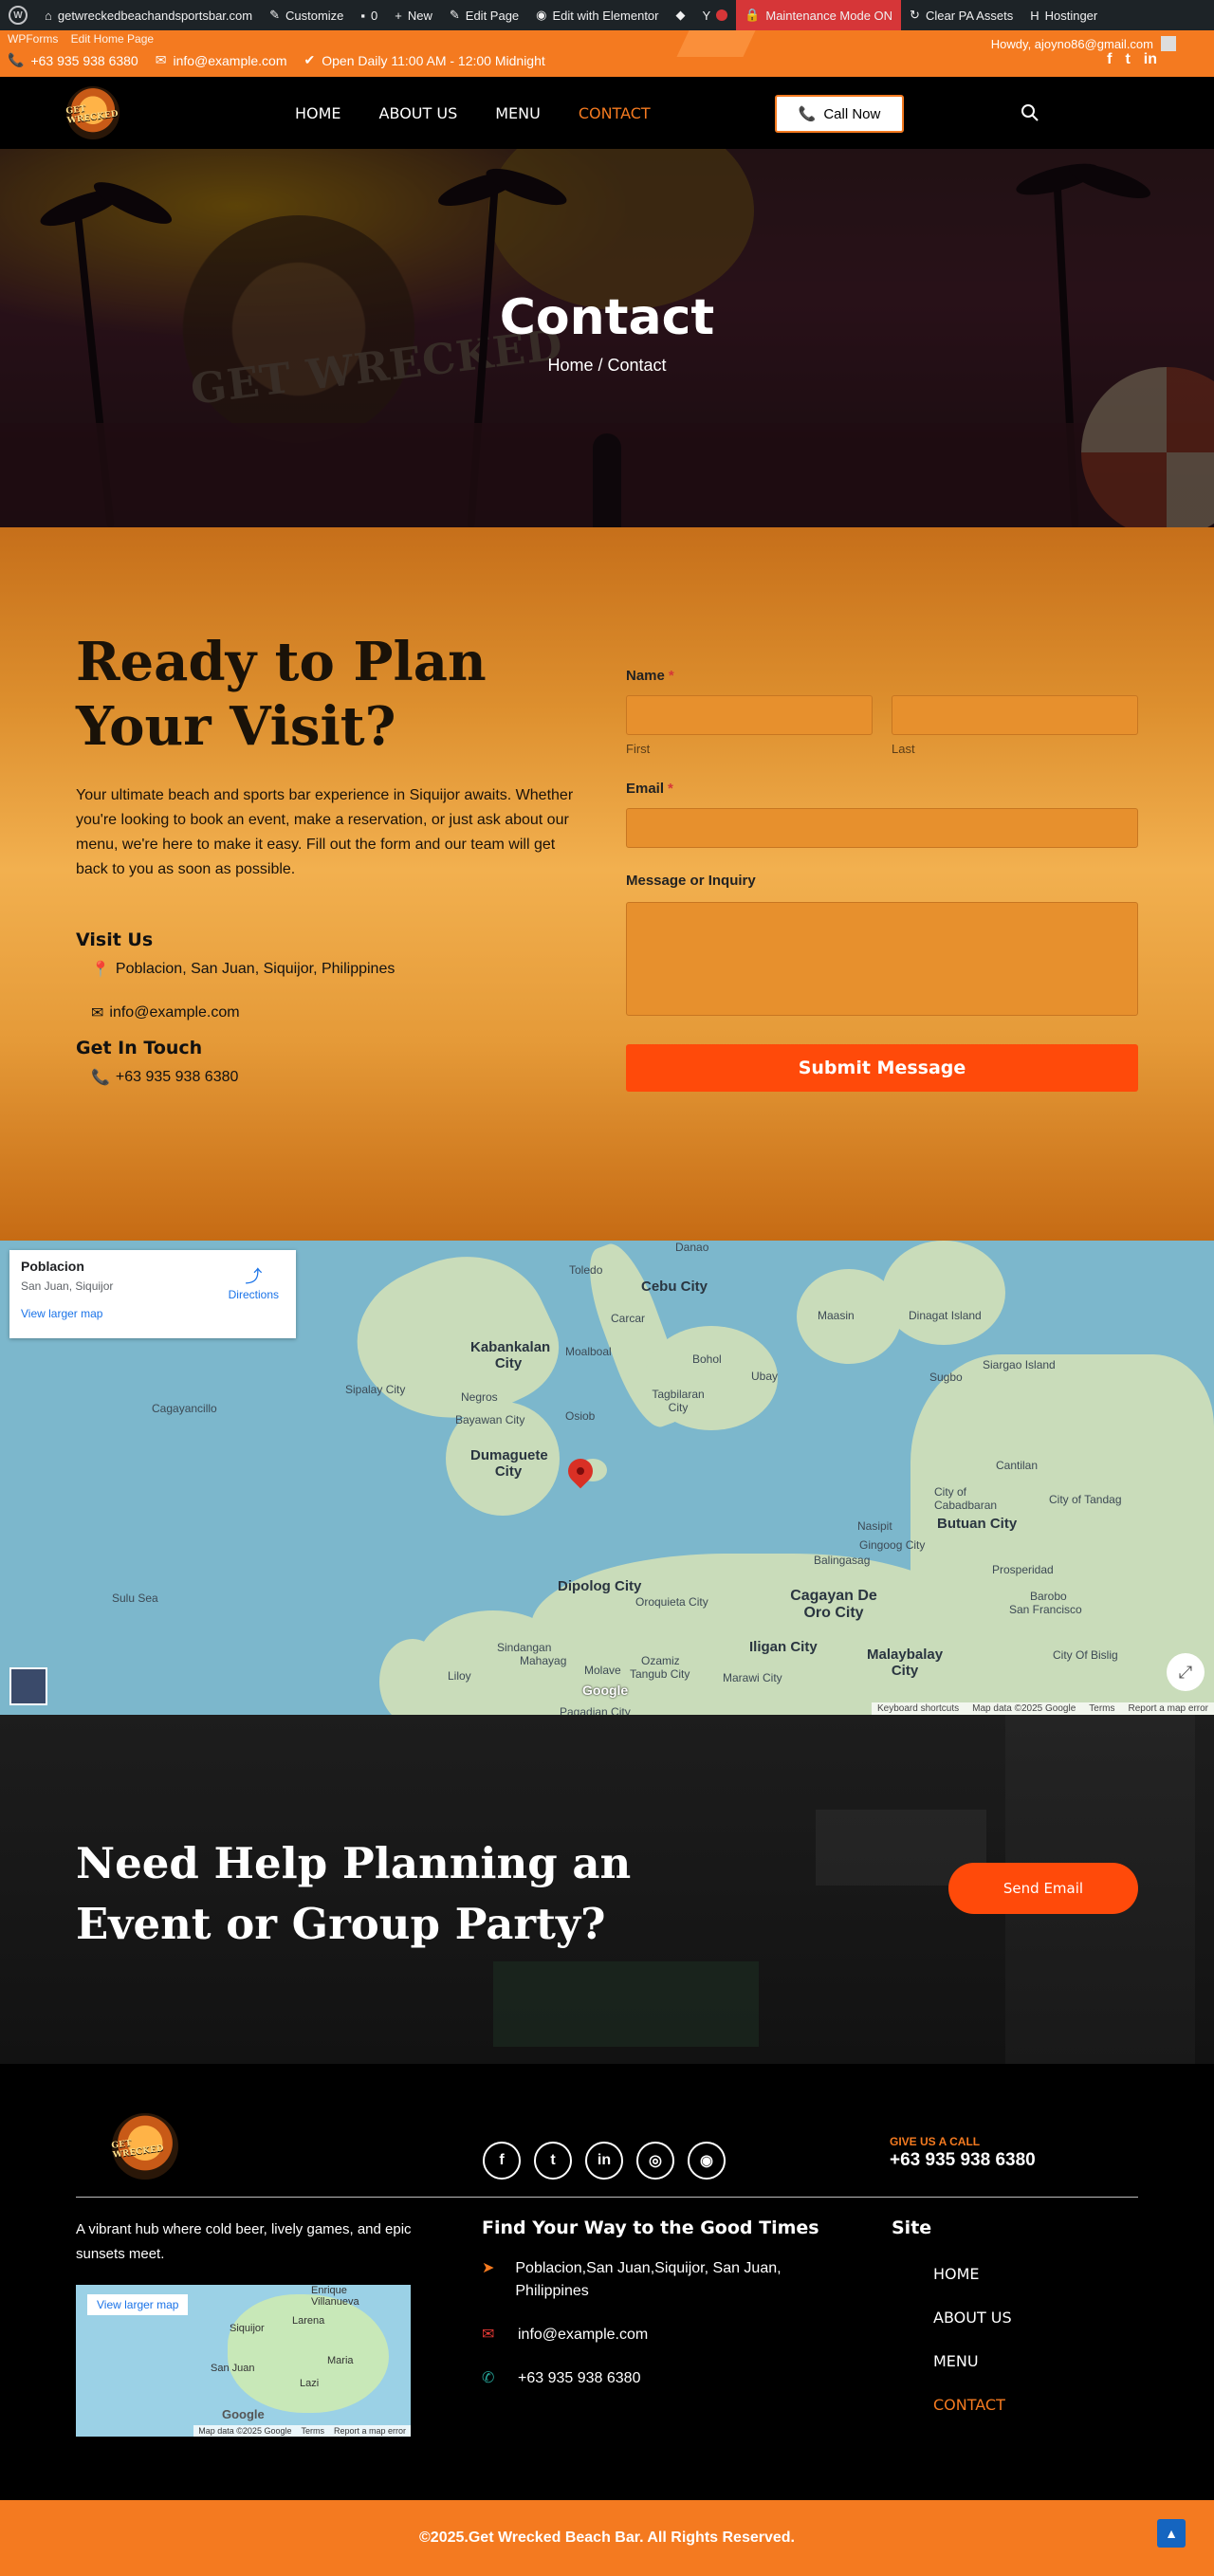  I want to click on required-marker: *, so click(670, 789).